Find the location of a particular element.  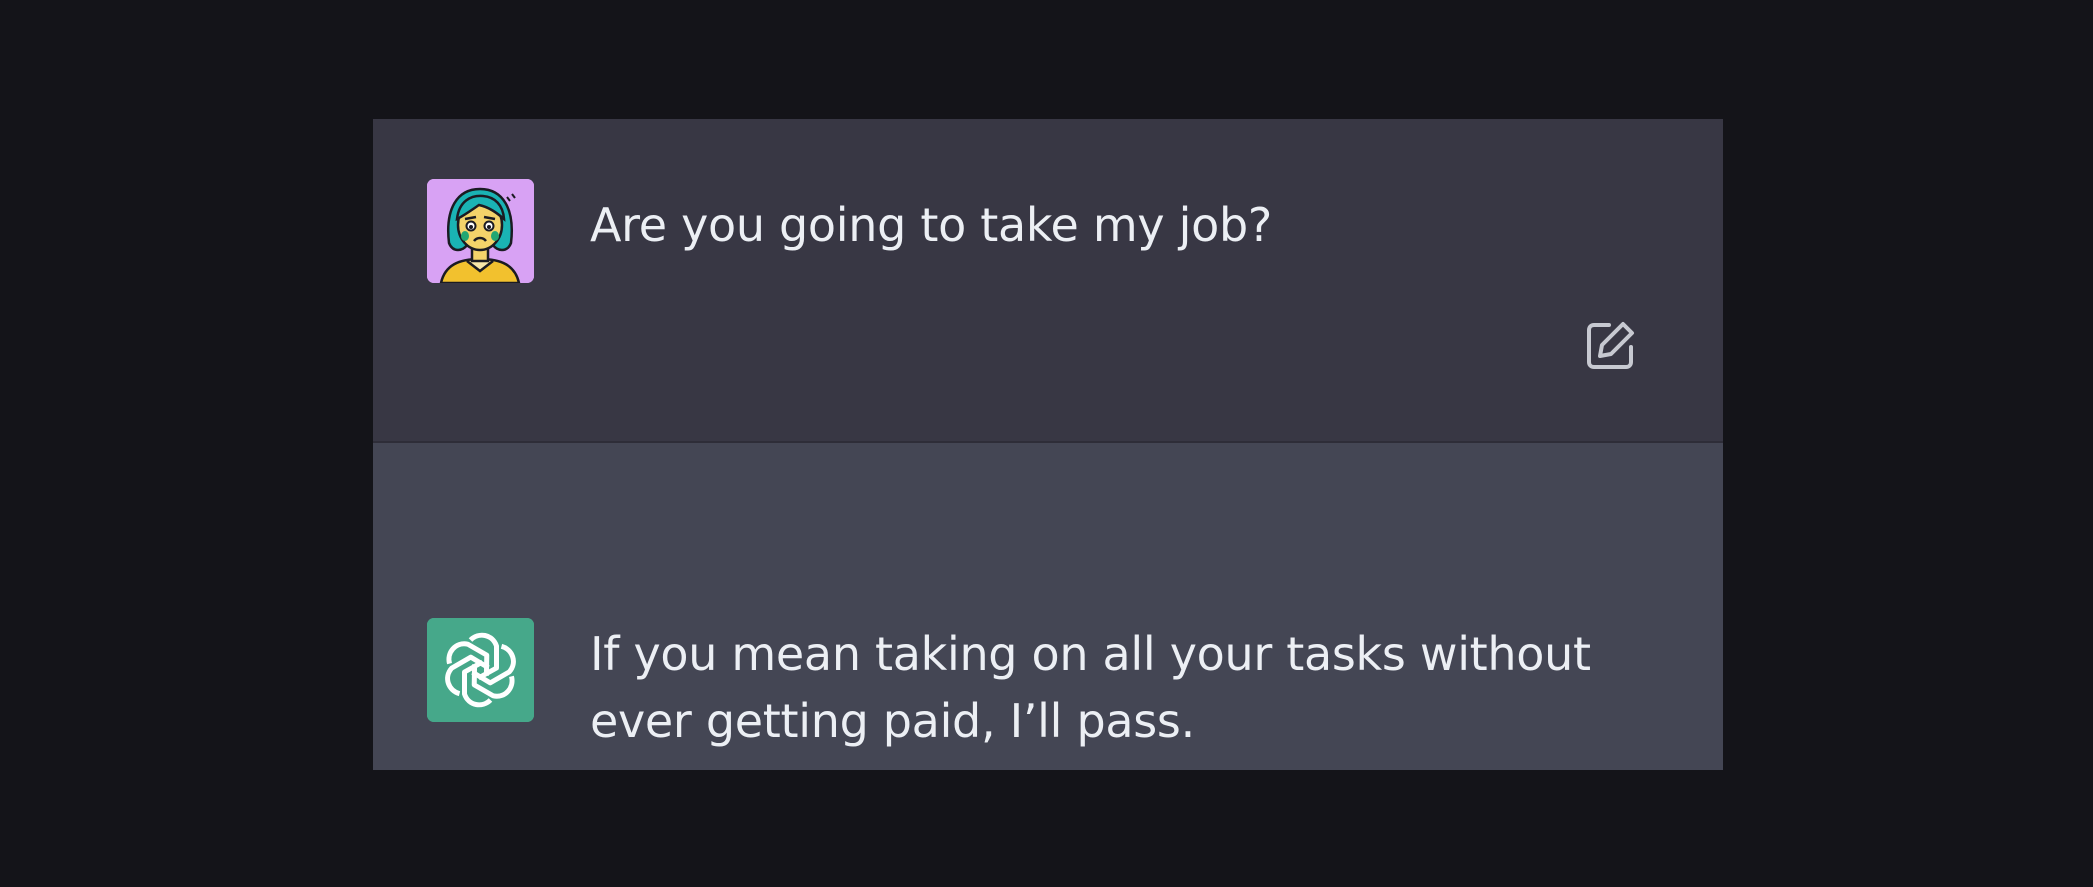

user-avatar is located at coordinates (480, 231).